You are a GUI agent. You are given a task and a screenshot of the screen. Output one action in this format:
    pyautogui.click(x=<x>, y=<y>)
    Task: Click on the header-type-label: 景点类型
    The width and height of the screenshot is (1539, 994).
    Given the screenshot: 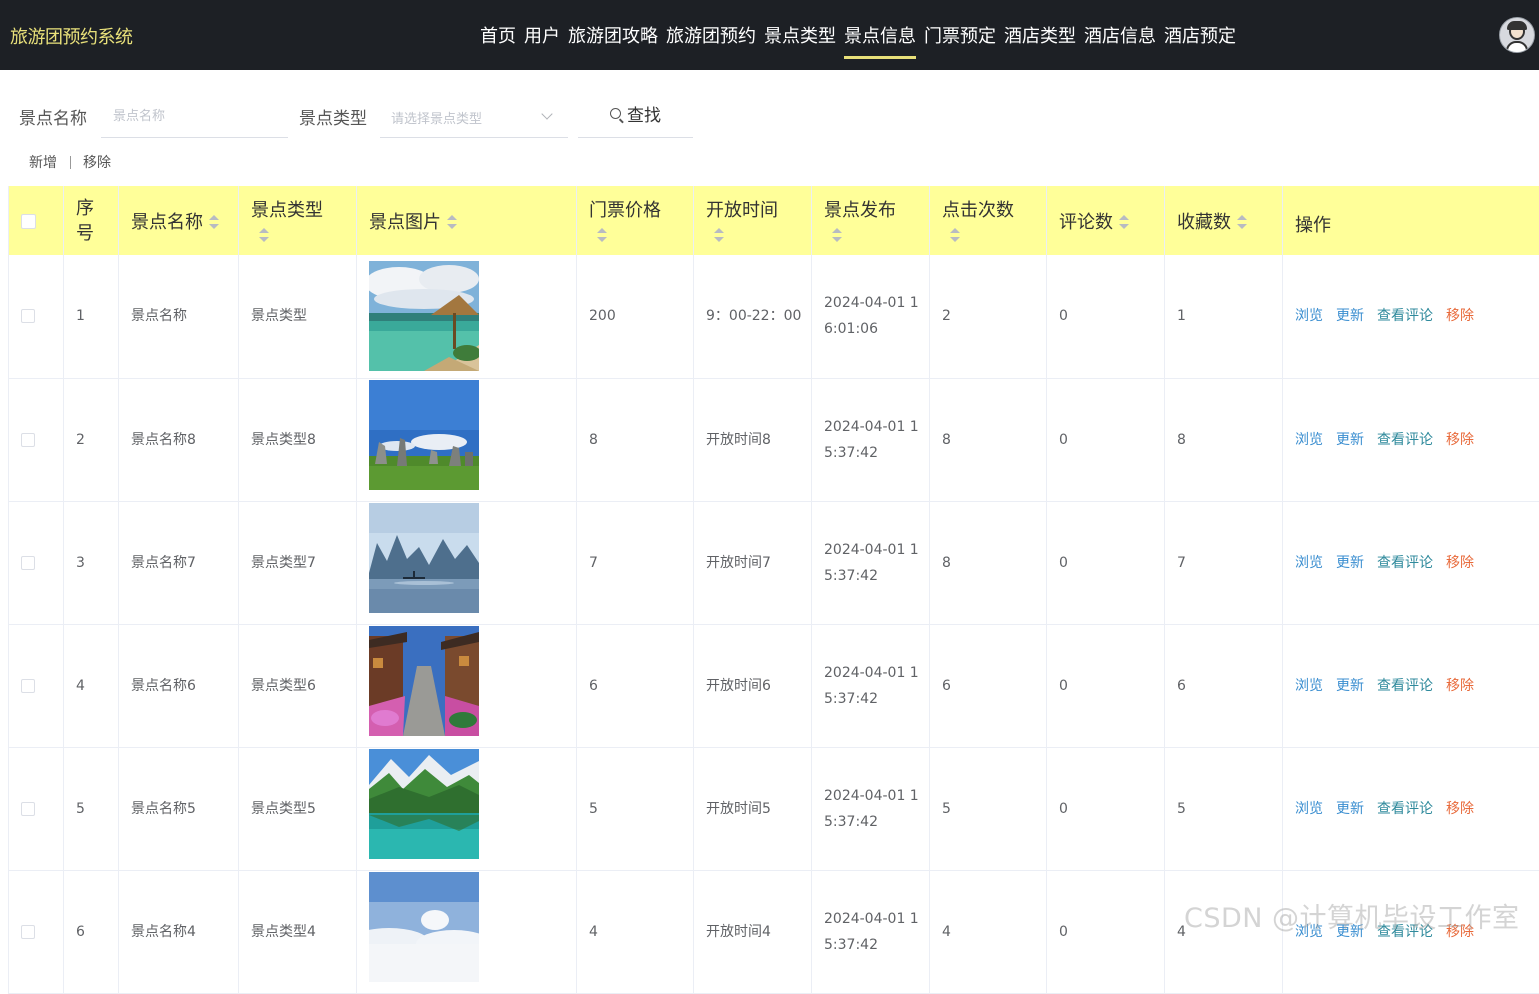 What is the action you would take?
    pyautogui.click(x=303, y=210)
    